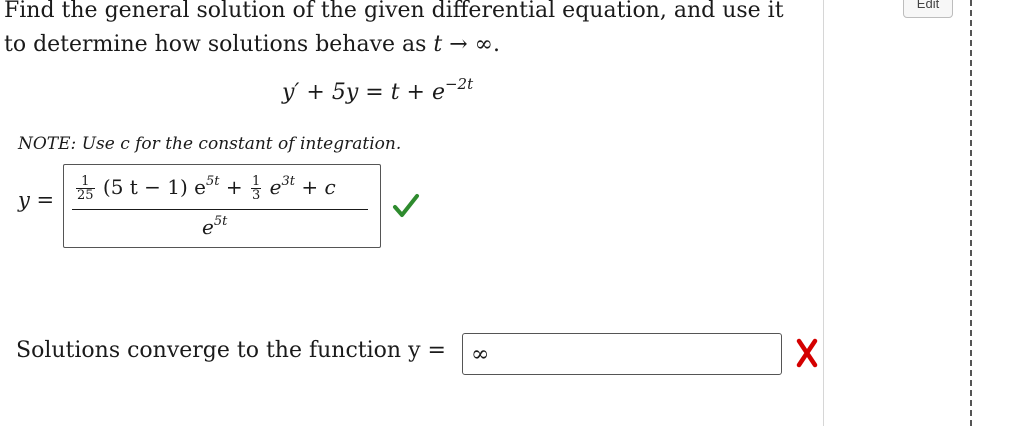  Describe the element at coordinates (256, 188) in the screenshot. I see `fraction-one-over-3: 13` at that location.